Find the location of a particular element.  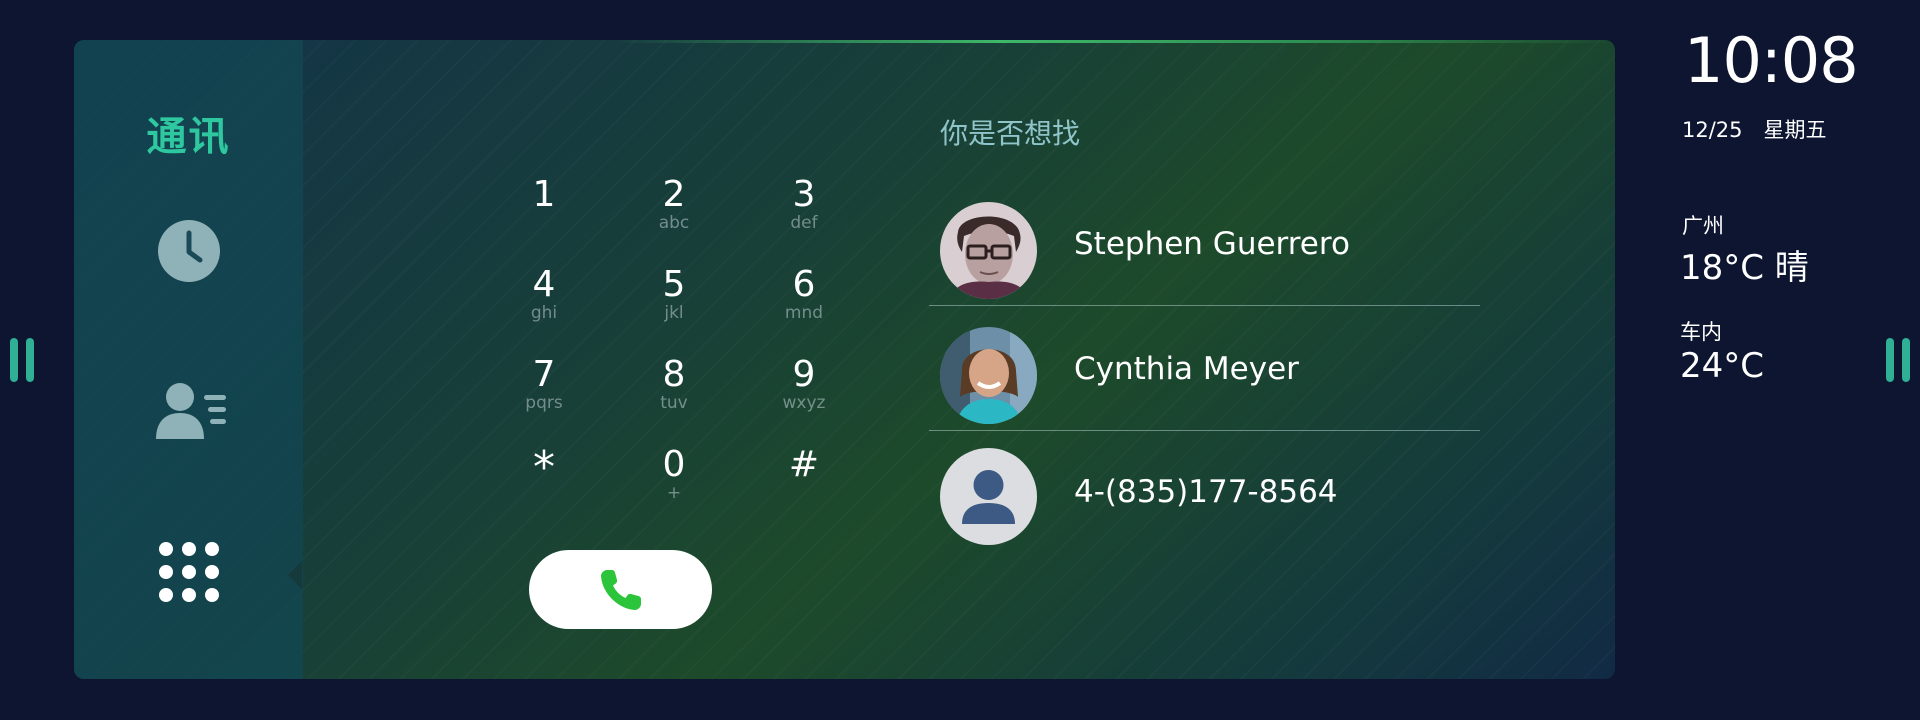

sidebar-item-dialpad is located at coordinates (189, 572).